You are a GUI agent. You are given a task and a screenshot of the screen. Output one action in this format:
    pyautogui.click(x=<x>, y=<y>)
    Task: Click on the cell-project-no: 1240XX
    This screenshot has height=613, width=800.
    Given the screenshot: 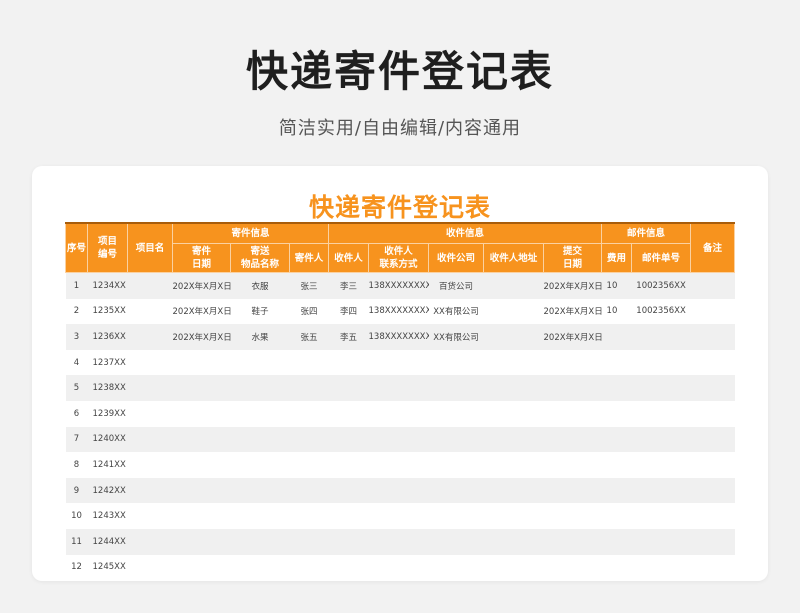 What is the action you would take?
    pyautogui.click(x=107, y=439)
    